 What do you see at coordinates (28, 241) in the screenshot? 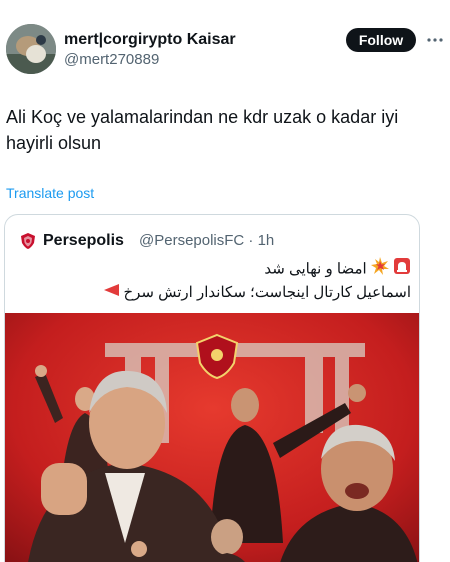
I see `persepolis-crest-icon` at bounding box center [28, 241].